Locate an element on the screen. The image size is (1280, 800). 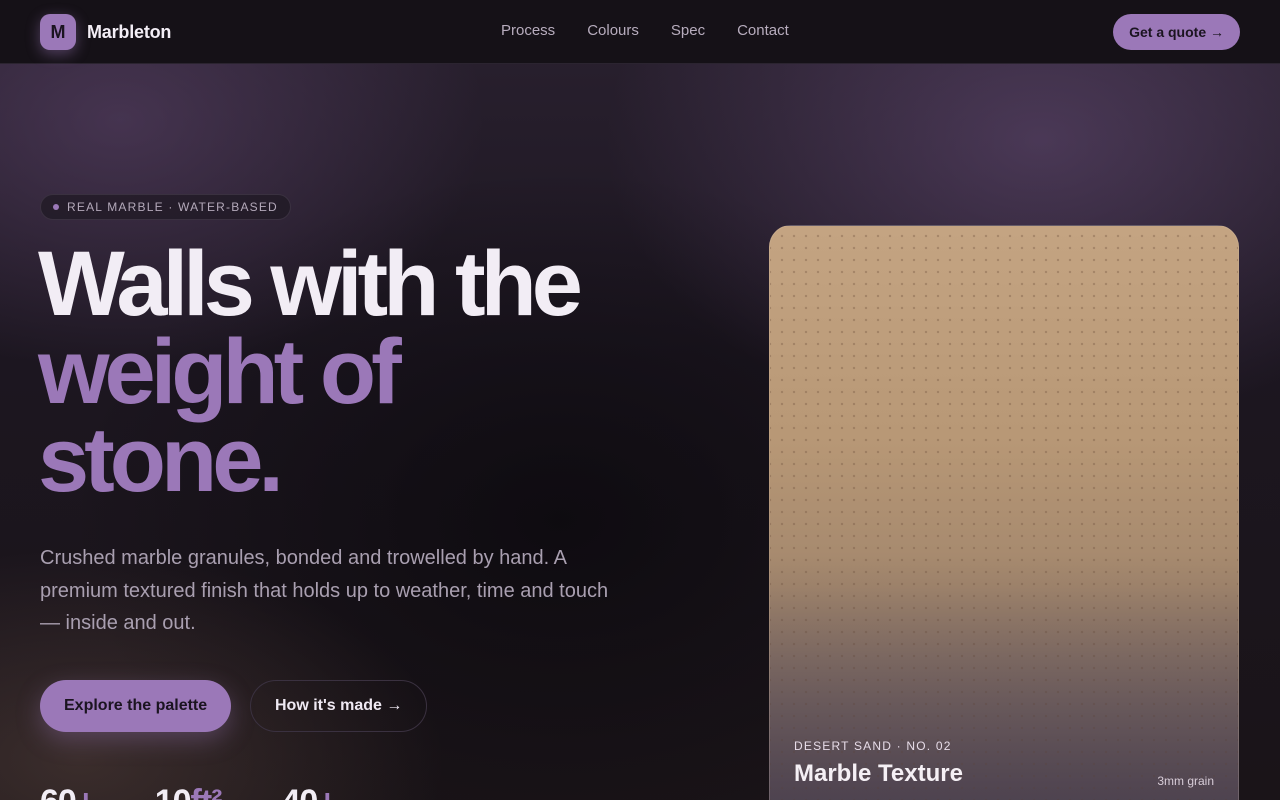
nav-links: Process Colours Spec Contact is located at coordinates (645, 30).